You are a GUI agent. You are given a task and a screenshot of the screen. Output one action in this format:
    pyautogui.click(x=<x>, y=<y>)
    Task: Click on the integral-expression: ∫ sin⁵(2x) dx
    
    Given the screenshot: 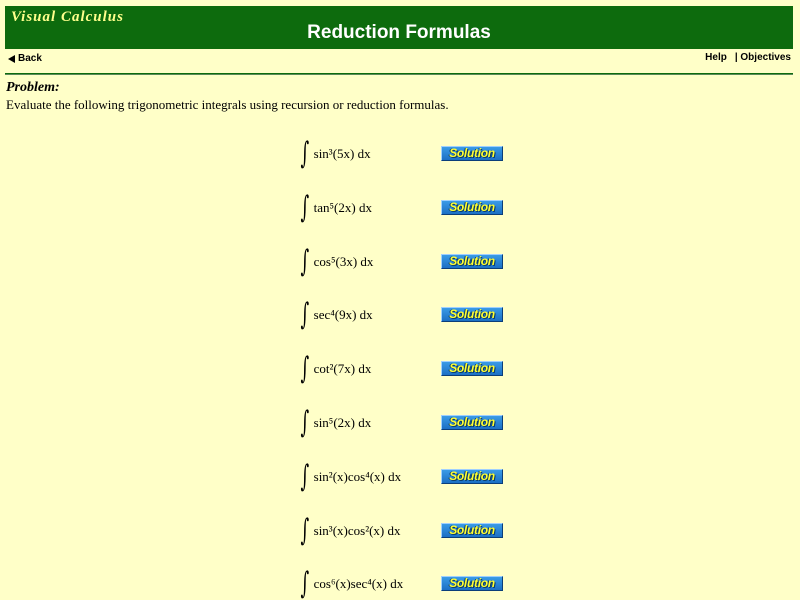 What is the action you would take?
    pyautogui.click(x=334, y=423)
    